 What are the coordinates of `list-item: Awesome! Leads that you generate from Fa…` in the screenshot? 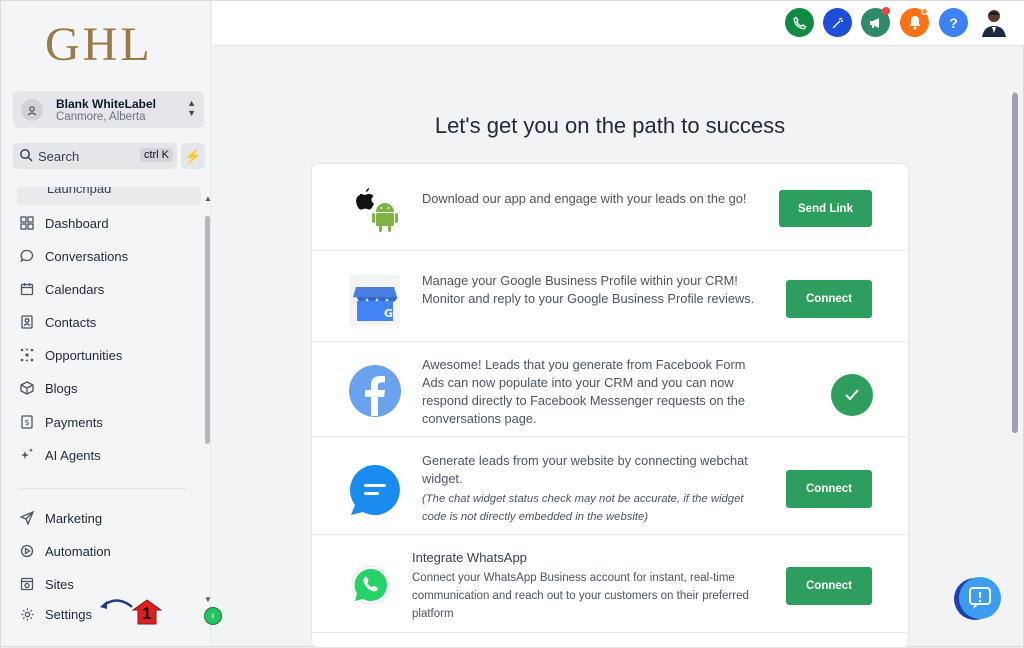 It's located at (610, 389).